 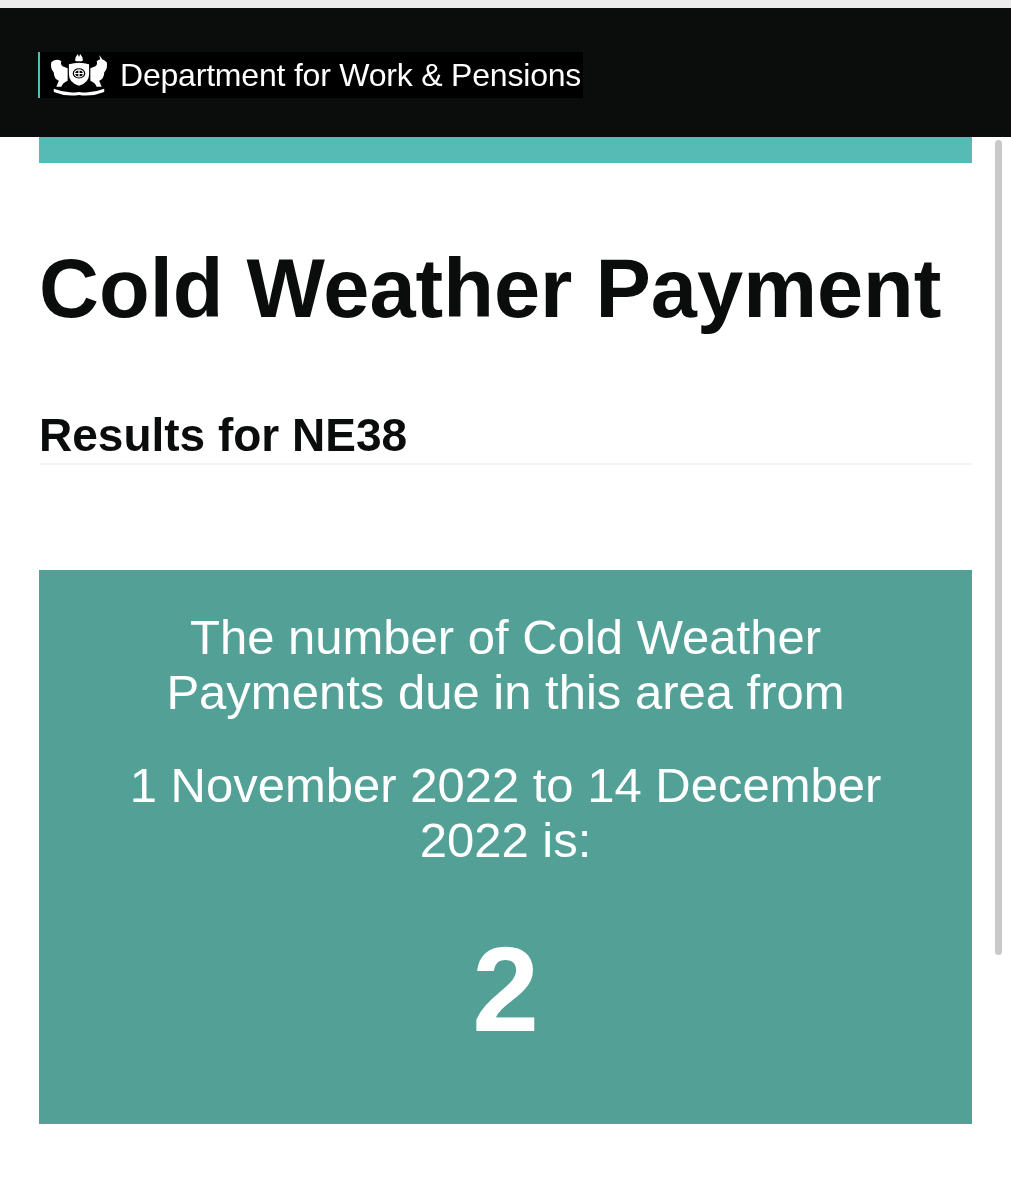 I want to click on result-intro-text: The number of Cold Weather Payments due in this area from, so click(x=505, y=665).